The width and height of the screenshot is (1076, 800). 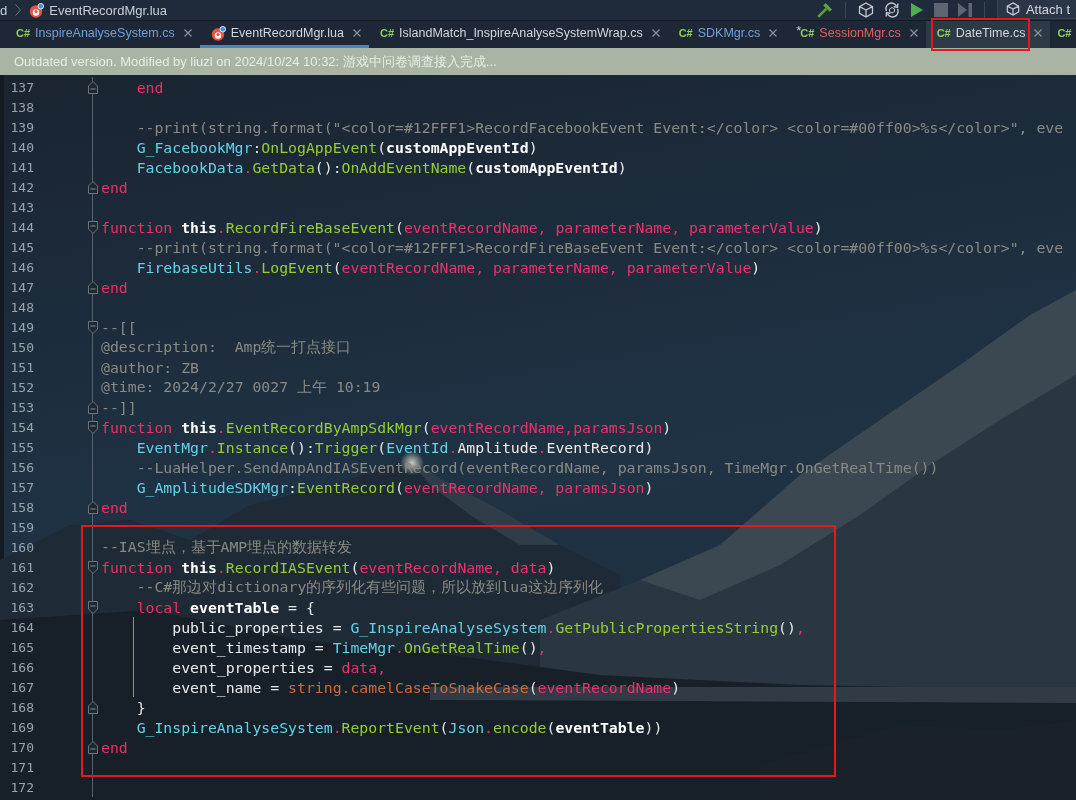 I want to click on line-number: 148, so click(x=21, y=307).